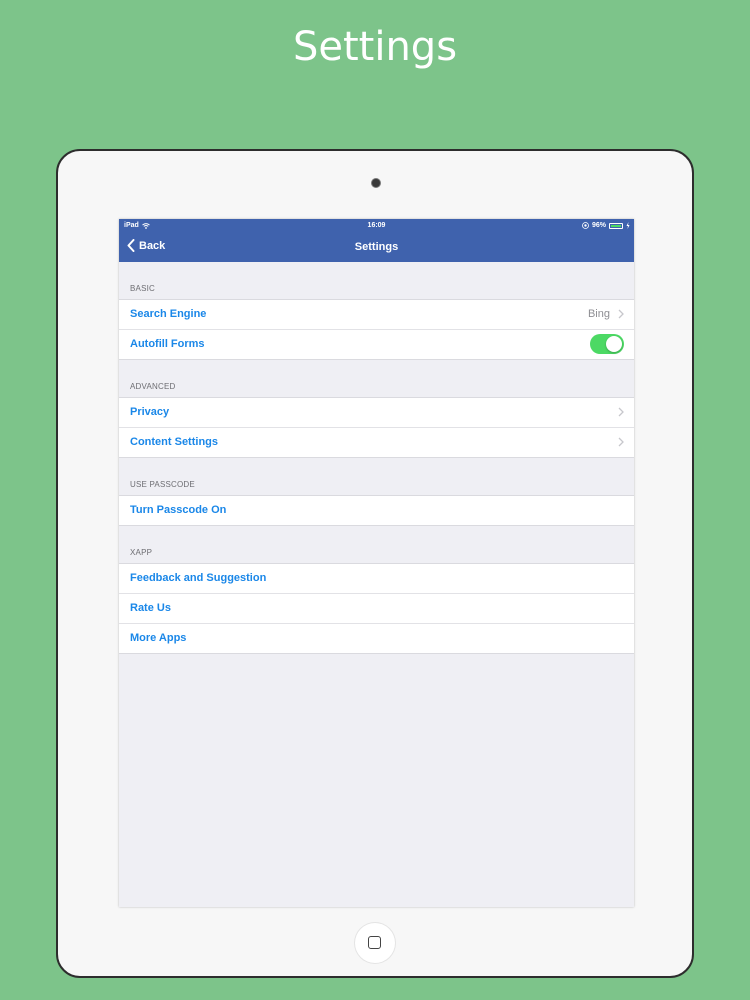  Describe the element at coordinates (178, 510) in the screenshot. I see `row-label: Turn Passcode On` at that location.